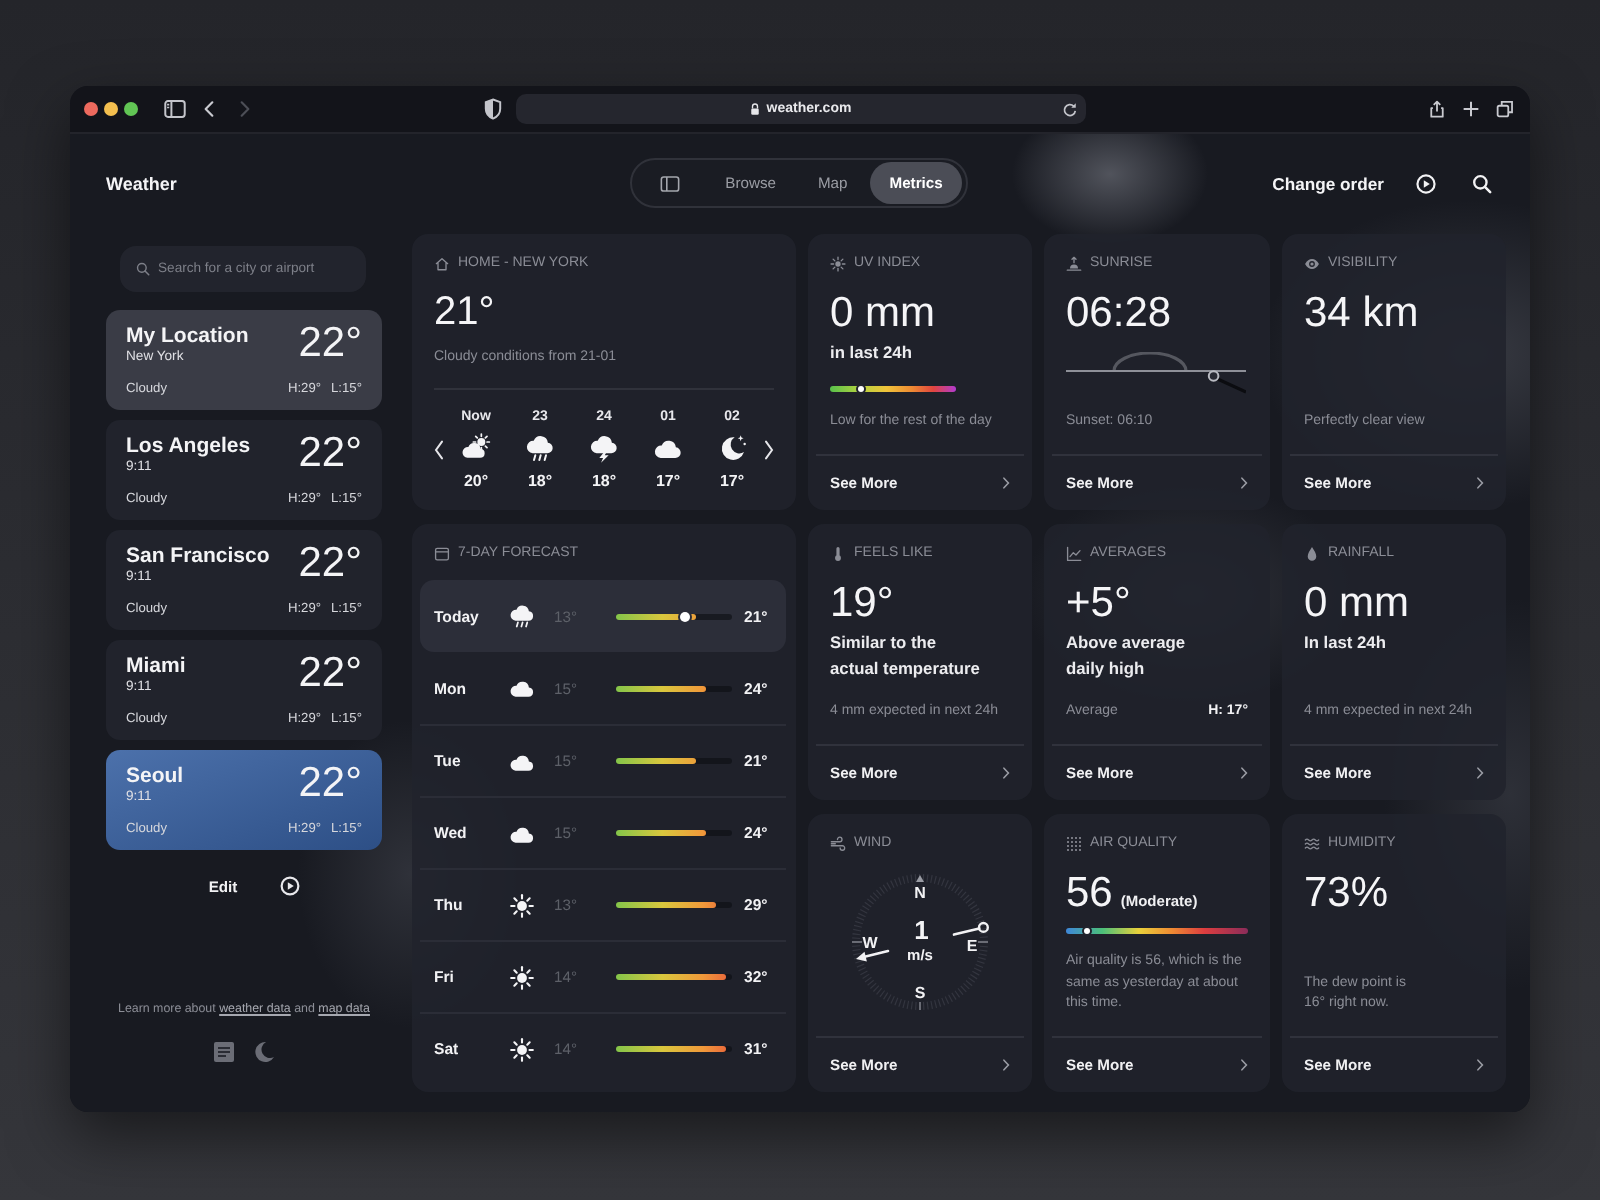 The width and height of the screenshot is (1600, 1200). I want to click on metric-value: 56, so click(1089, 894).